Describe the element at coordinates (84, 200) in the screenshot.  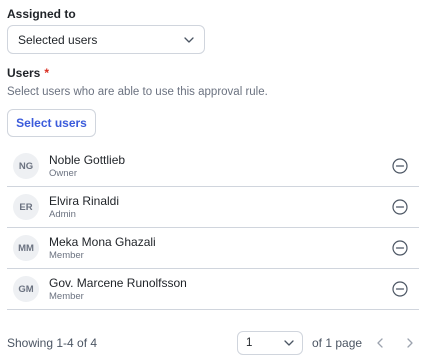
I see `user-name: Elvira Rinaldi` at that location.